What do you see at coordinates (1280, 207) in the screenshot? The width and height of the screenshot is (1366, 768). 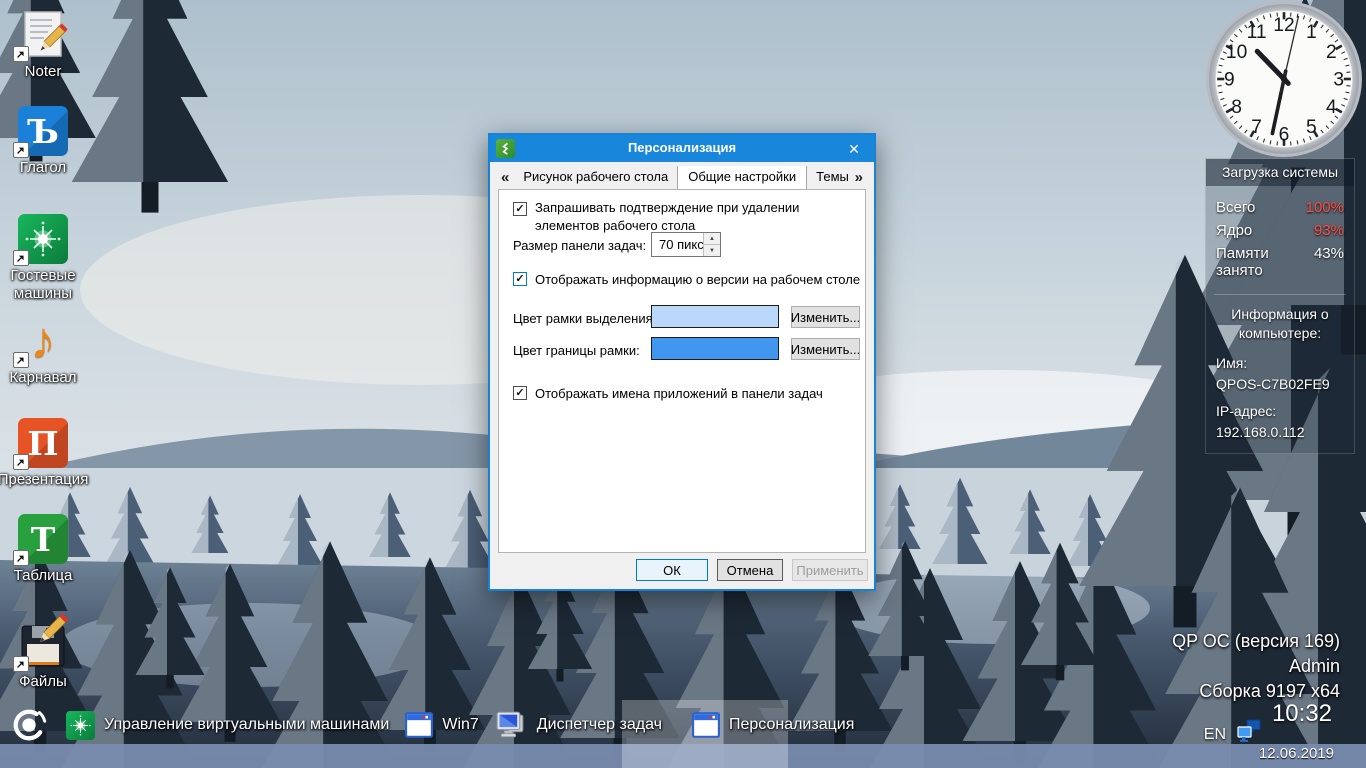 I see `system-load-row-total: Всего 100%` at bounding box center [1280, 207].